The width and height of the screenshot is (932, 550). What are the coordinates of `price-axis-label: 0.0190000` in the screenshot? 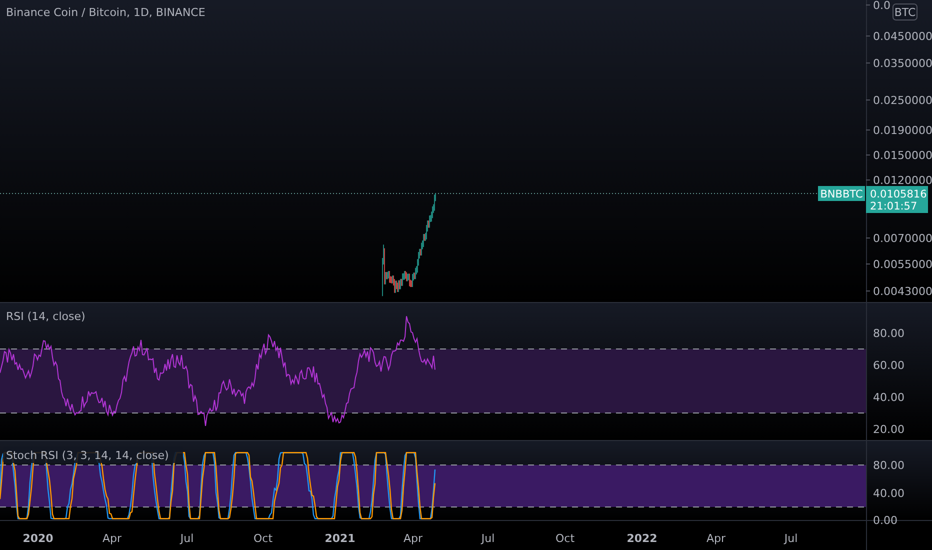 It's located at (902, 130).